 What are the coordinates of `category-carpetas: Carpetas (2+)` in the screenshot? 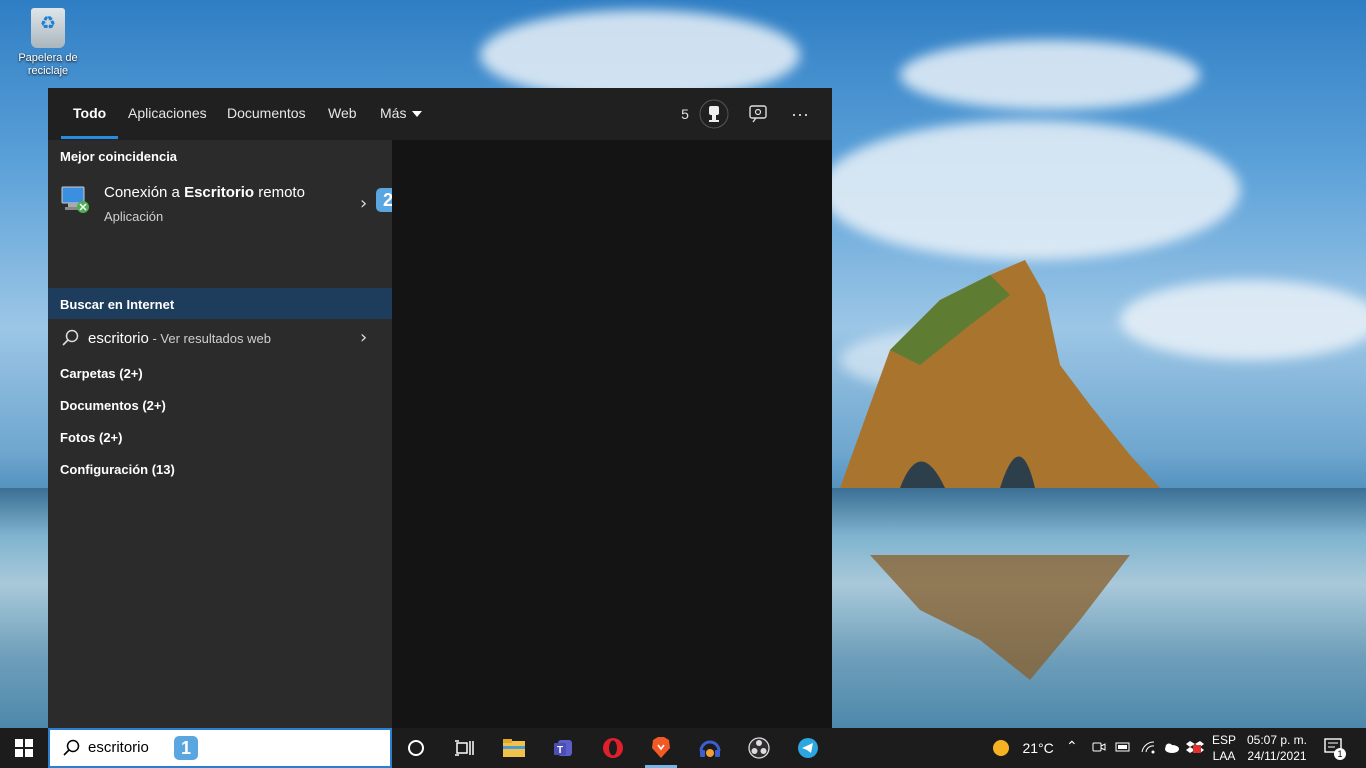 It's located at (101, 373).